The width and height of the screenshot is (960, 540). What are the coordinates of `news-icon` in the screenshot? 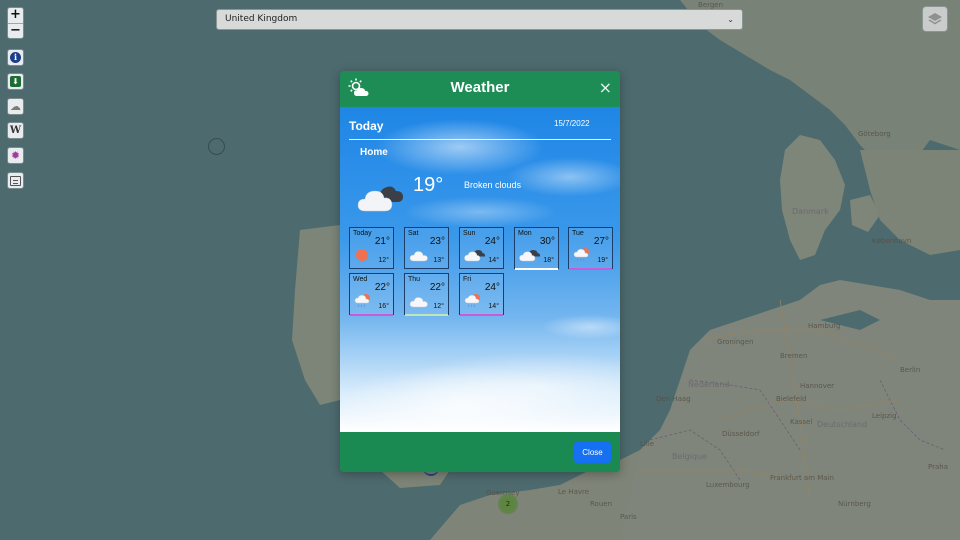 It's located at (15, 180).